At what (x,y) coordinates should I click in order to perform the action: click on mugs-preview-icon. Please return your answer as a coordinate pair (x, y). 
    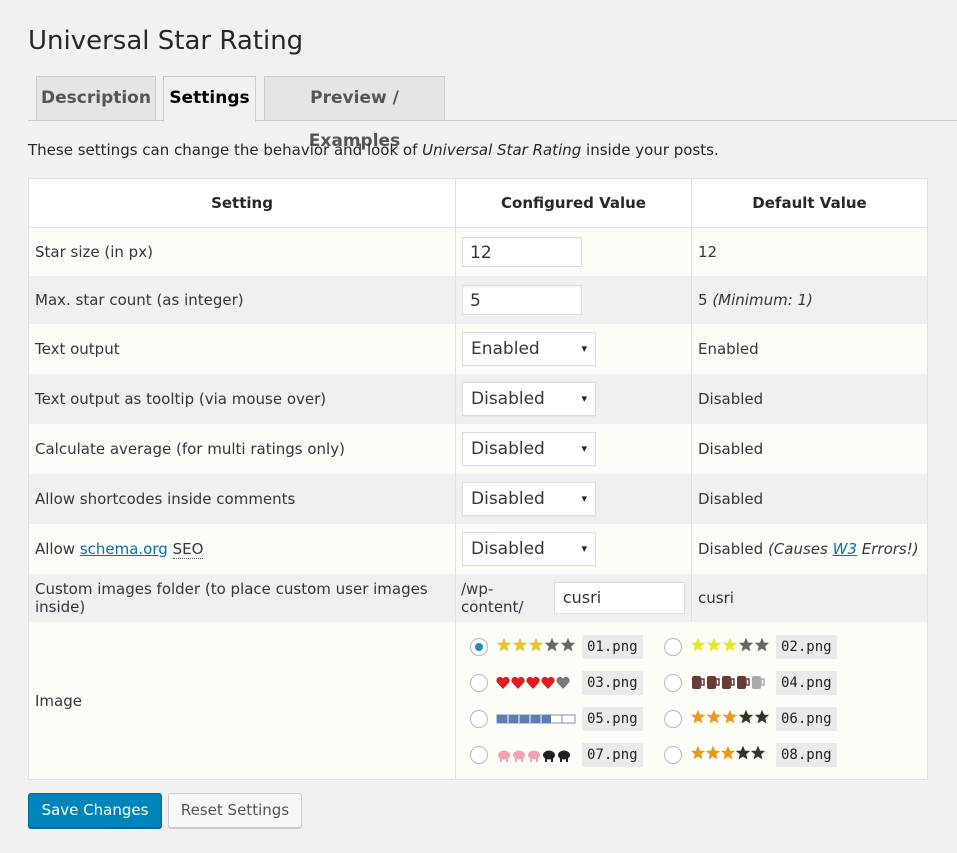
    Looking at the image, I should click on (730, 683).